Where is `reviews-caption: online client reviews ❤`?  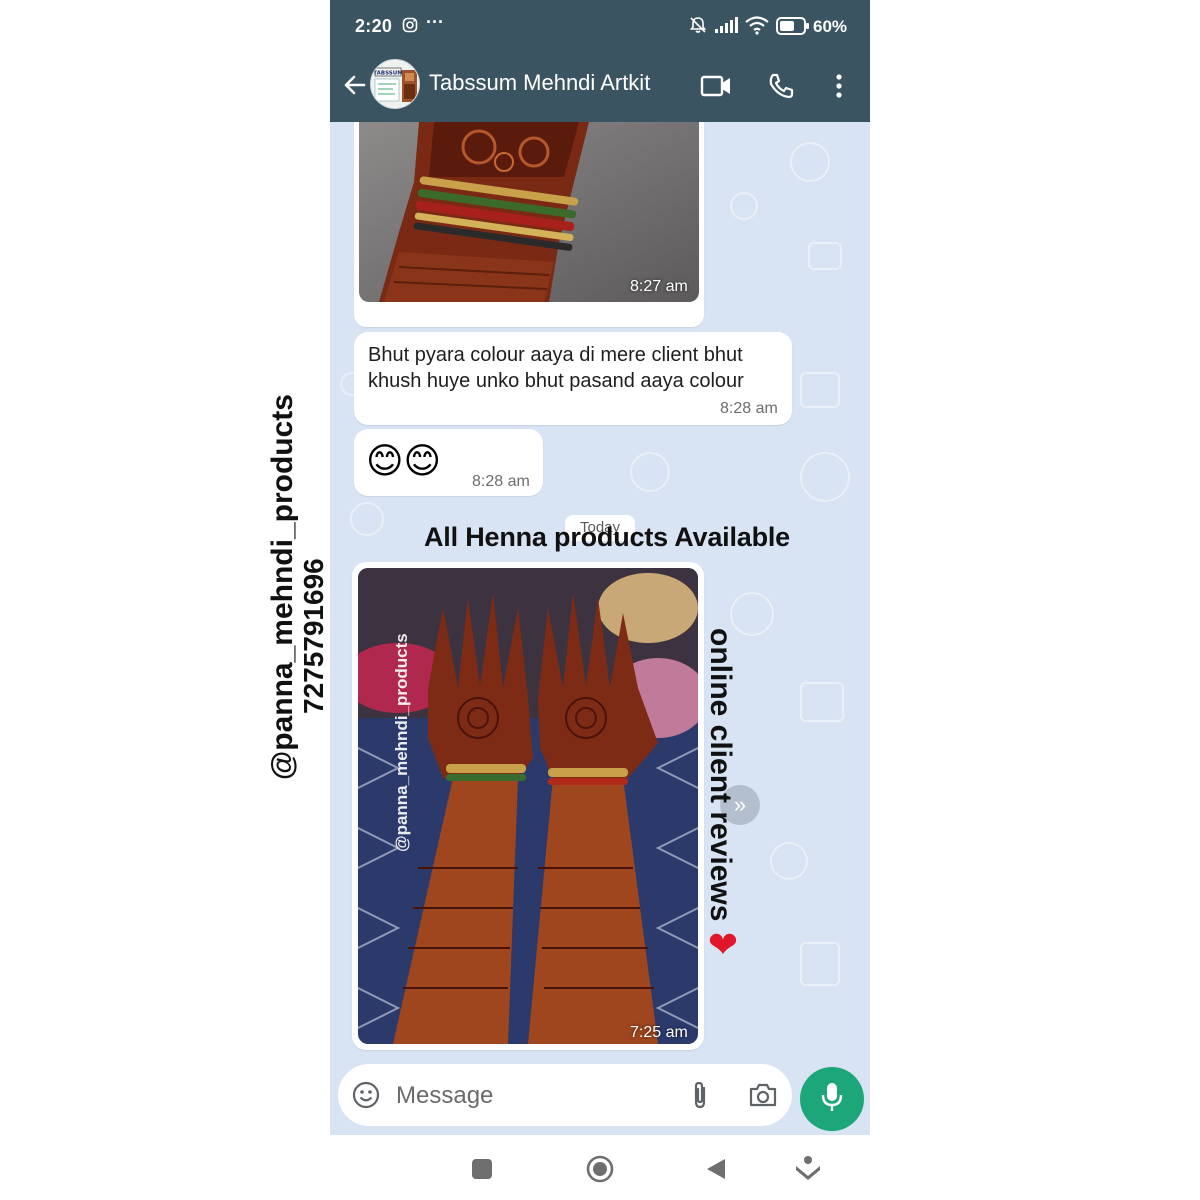
reviews-caption: online client reviews ❤ is located at coordinates (723, 796).